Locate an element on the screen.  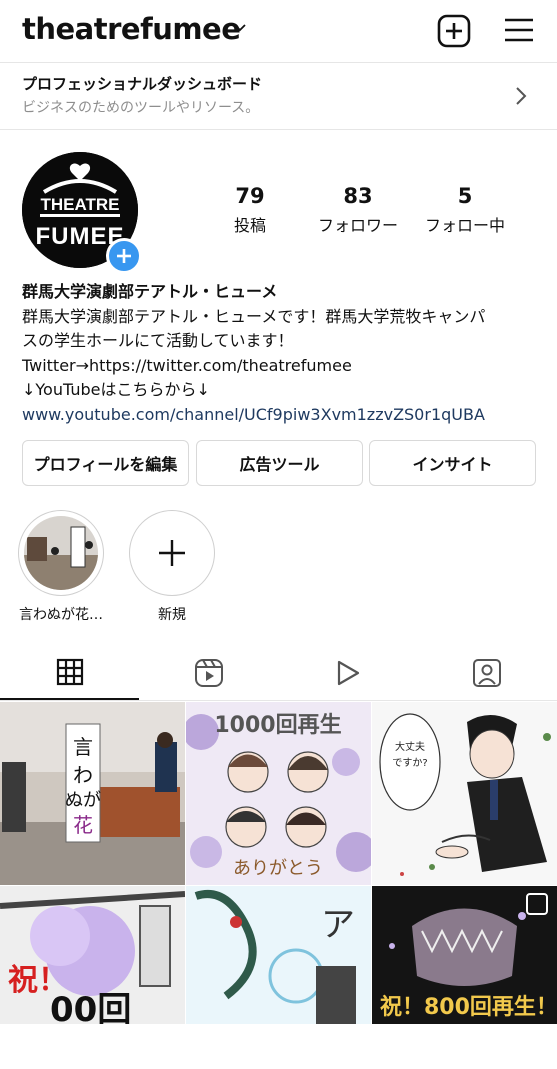
svg-text: ありがとう is located at coordinates (278, 868).